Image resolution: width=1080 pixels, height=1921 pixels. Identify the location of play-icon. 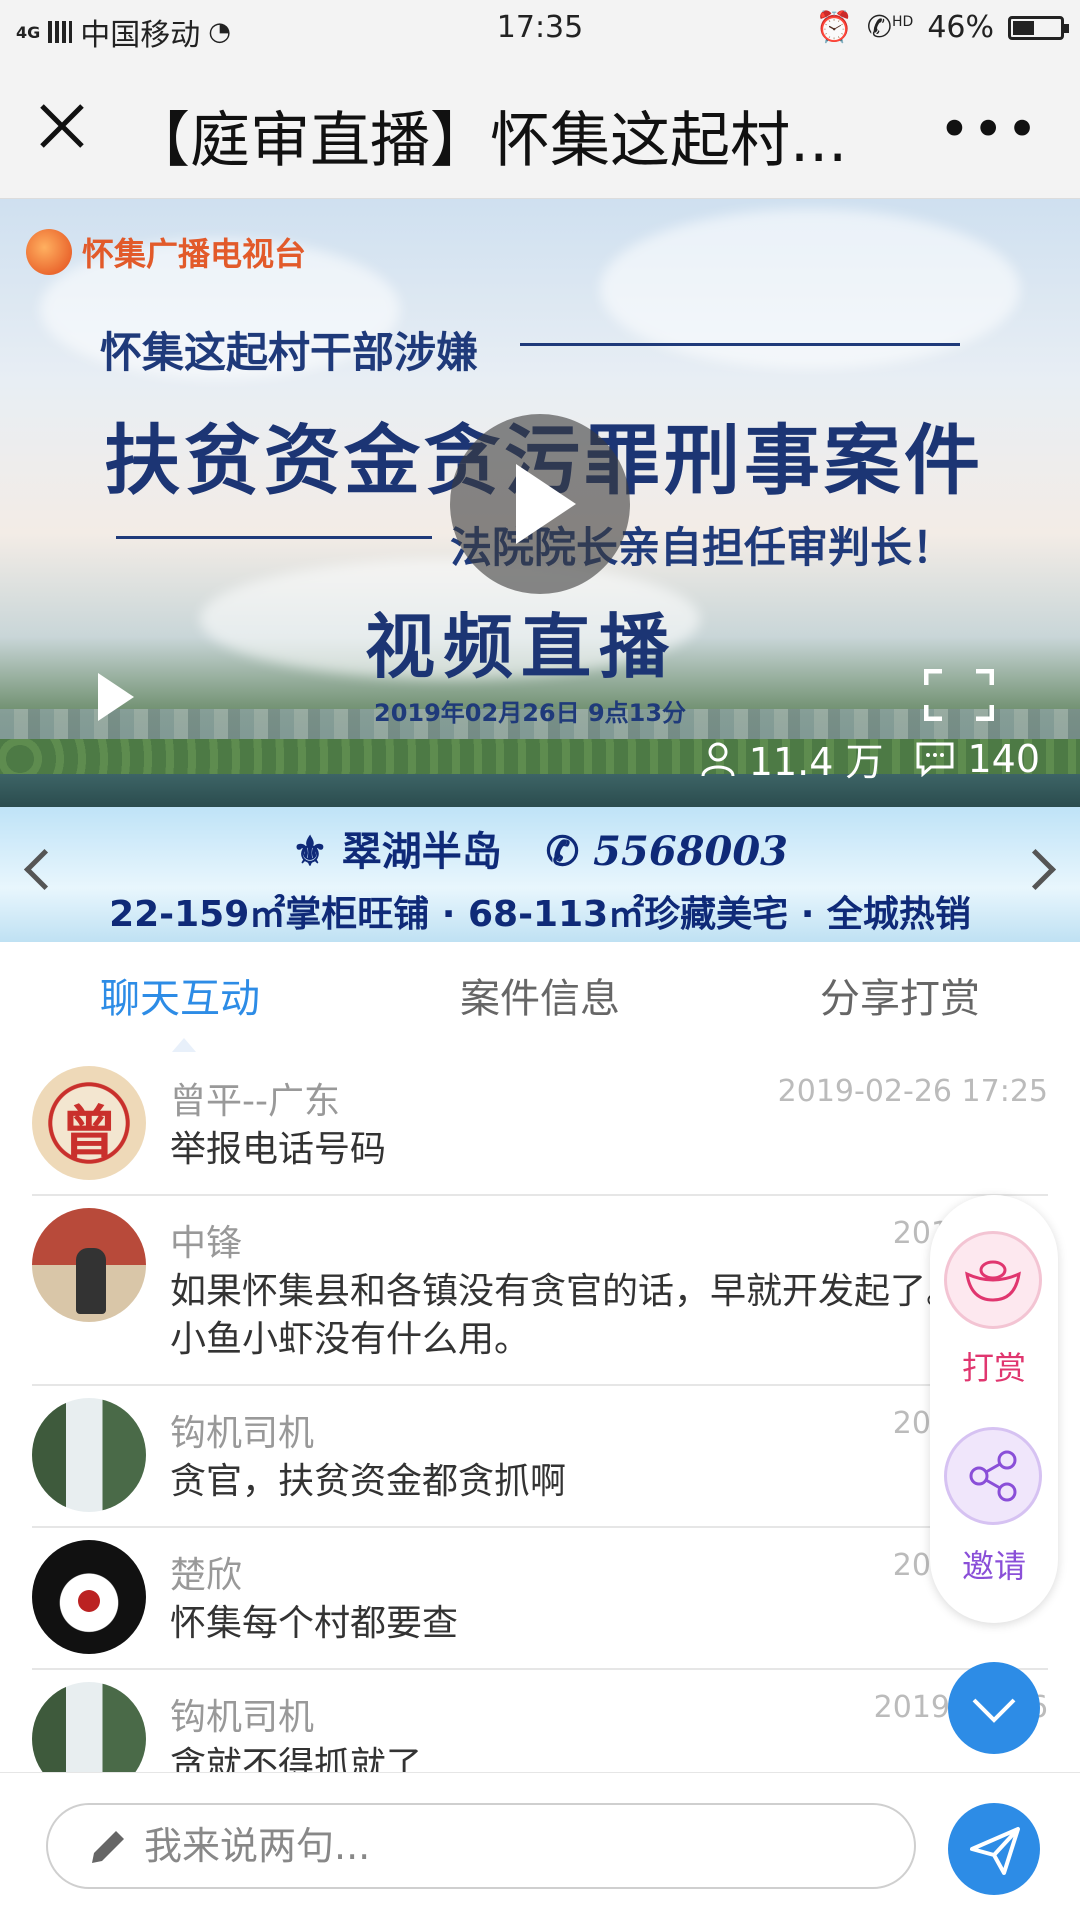
(116, 697).